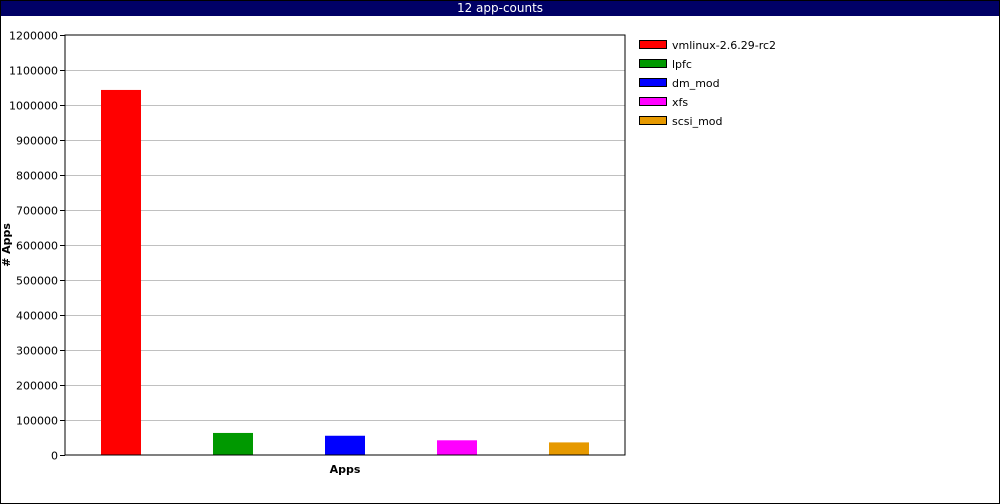 This screenshot has width=1000, height=504. Describe the element at coordinates (37, 141) in the screenshot. I see `y-tick-label: 900000` at that location.